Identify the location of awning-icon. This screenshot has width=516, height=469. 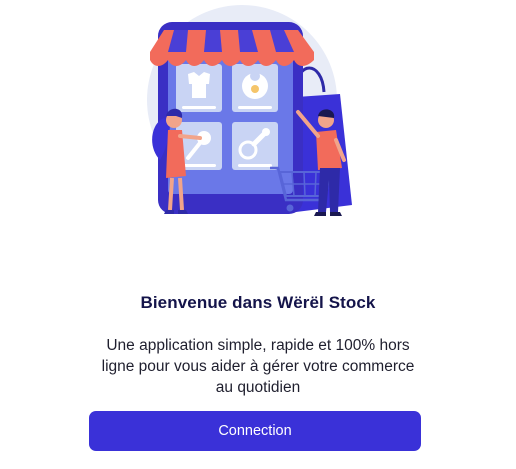
(232, 48).